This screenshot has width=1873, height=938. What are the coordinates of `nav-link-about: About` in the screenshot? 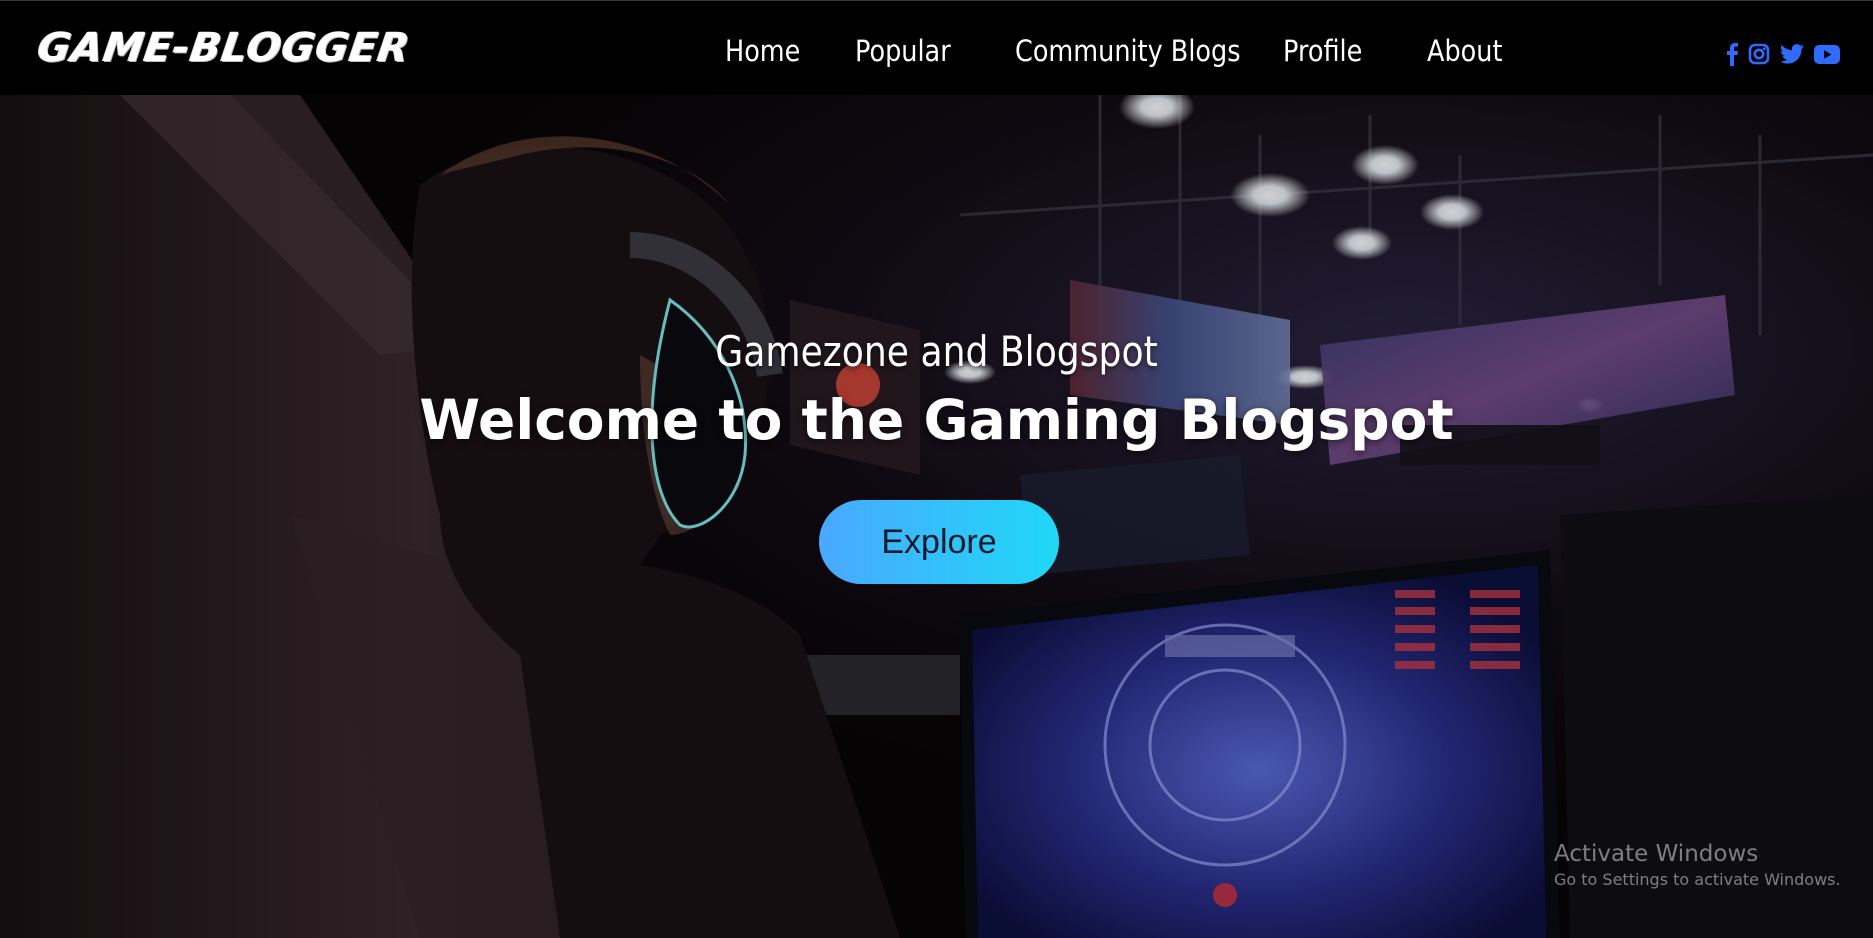 It's located at (1464, 51).